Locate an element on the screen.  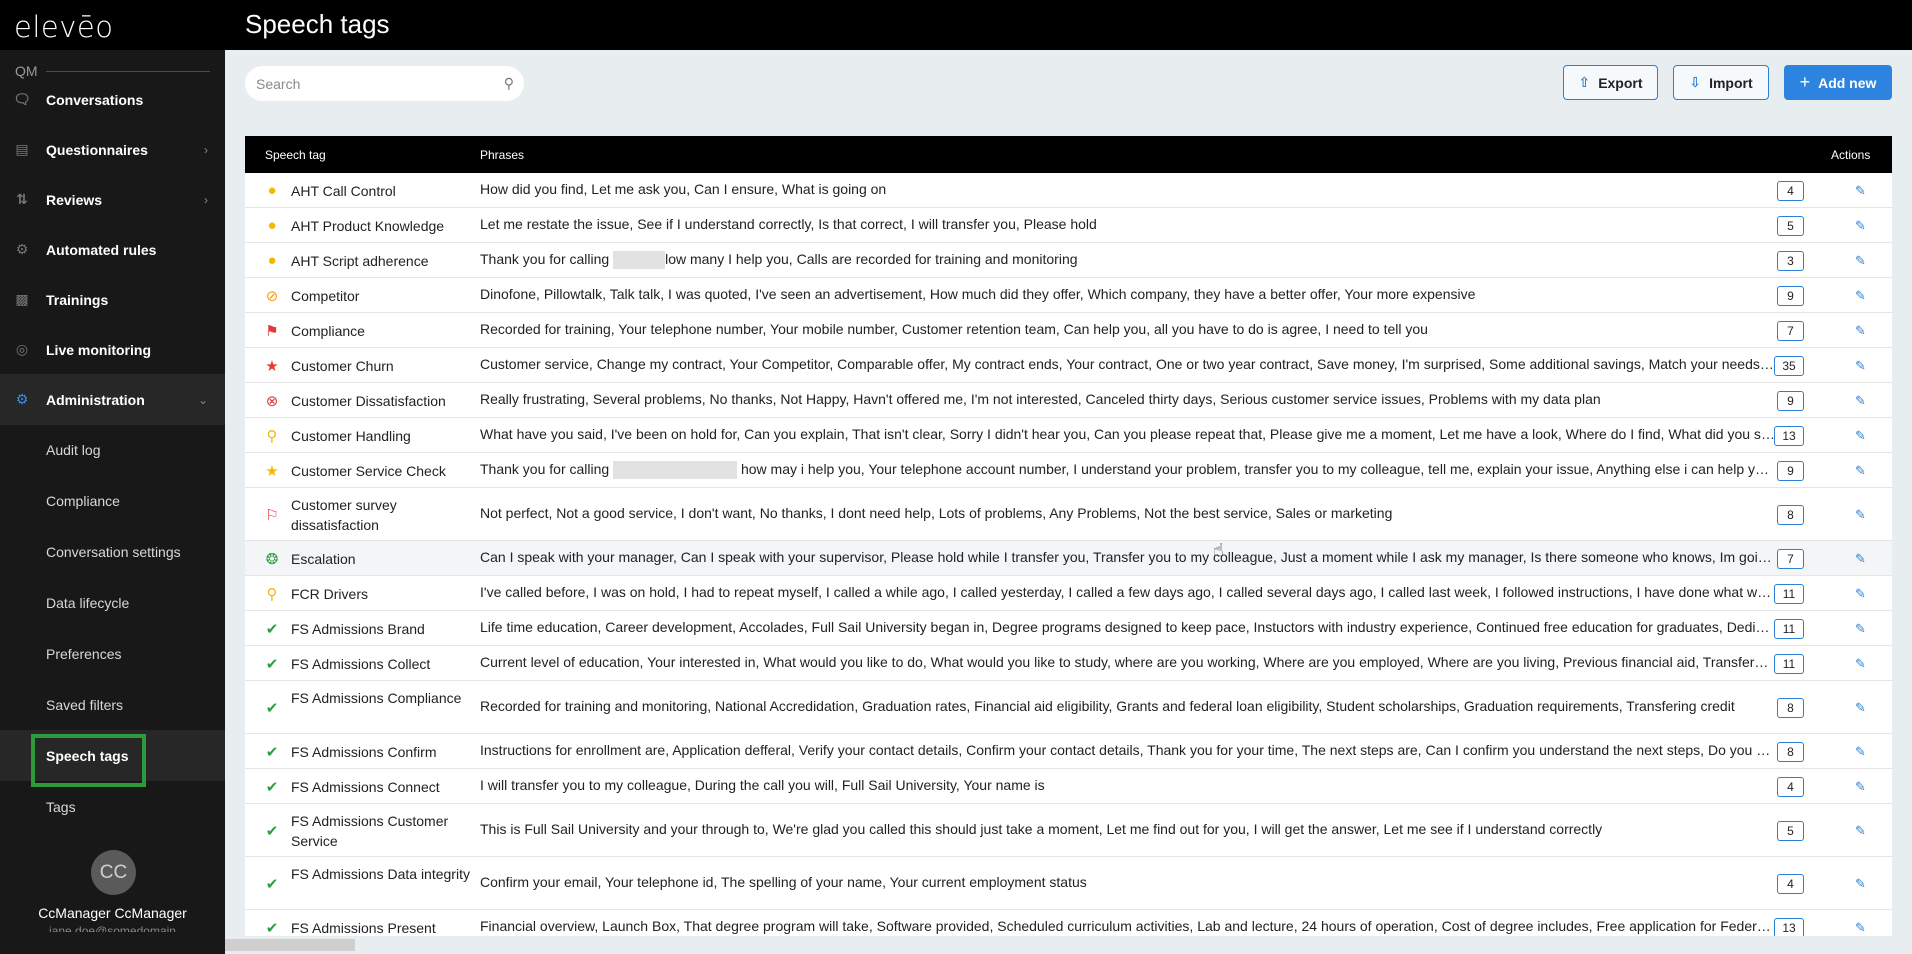
sidebar-item-label: Automated rules is located at coordinates (101, 249).